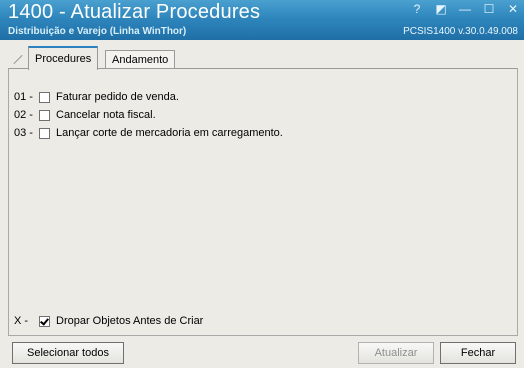  I want to click on drop-objects-row: X - Dropar Objetos Antes de Criar, so click(108, 321).